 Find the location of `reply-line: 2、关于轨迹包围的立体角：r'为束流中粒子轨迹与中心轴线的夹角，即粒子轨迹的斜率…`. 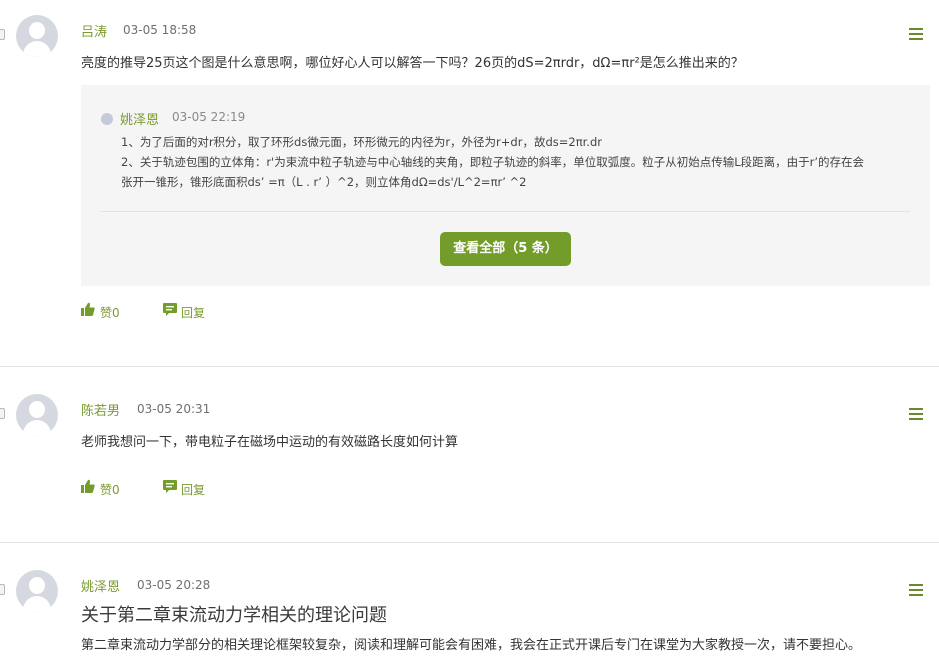

reply-line: 2、关于轨迹包围的立体角：r'为束流中粒子轨迹与中心轴线的夹角，即粒子轨迹的斜率… is located at coordinates (492, 162).